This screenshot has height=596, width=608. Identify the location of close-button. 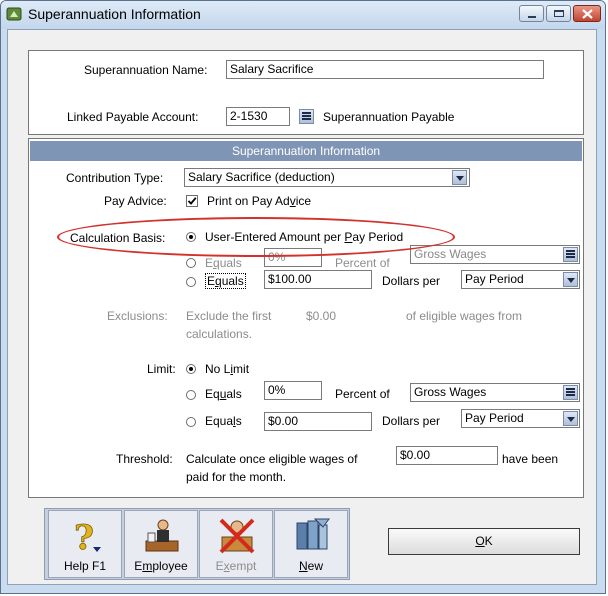
(587, 13).